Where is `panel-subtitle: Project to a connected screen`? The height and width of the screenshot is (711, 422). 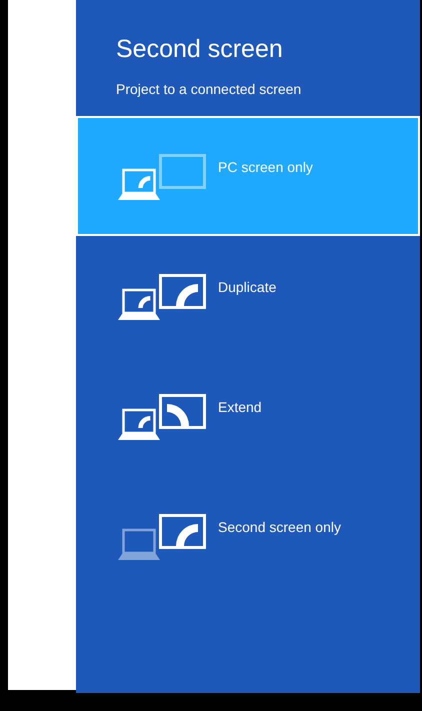 panel-subtitle: Project to a connected screen is located at coordinates (209, 89).